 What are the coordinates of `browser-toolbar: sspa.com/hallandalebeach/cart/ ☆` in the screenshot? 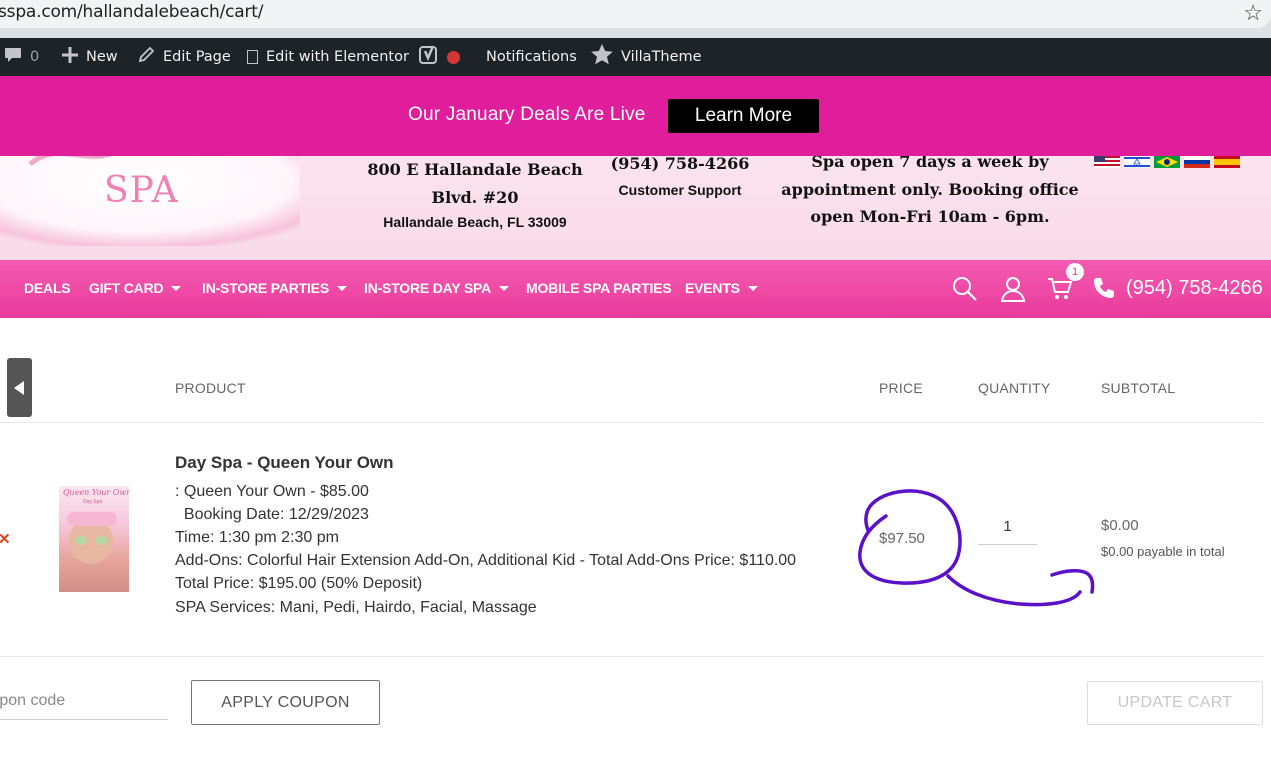 It's located at (635, 19).